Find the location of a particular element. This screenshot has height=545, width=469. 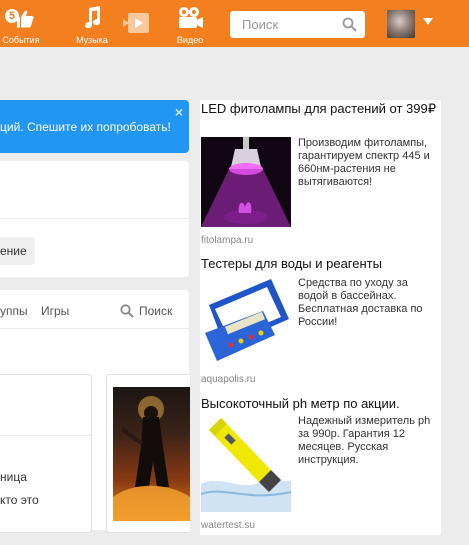

promo-banner-text: ций. Спешите их попробовать! is located at coordinates (85, 127).